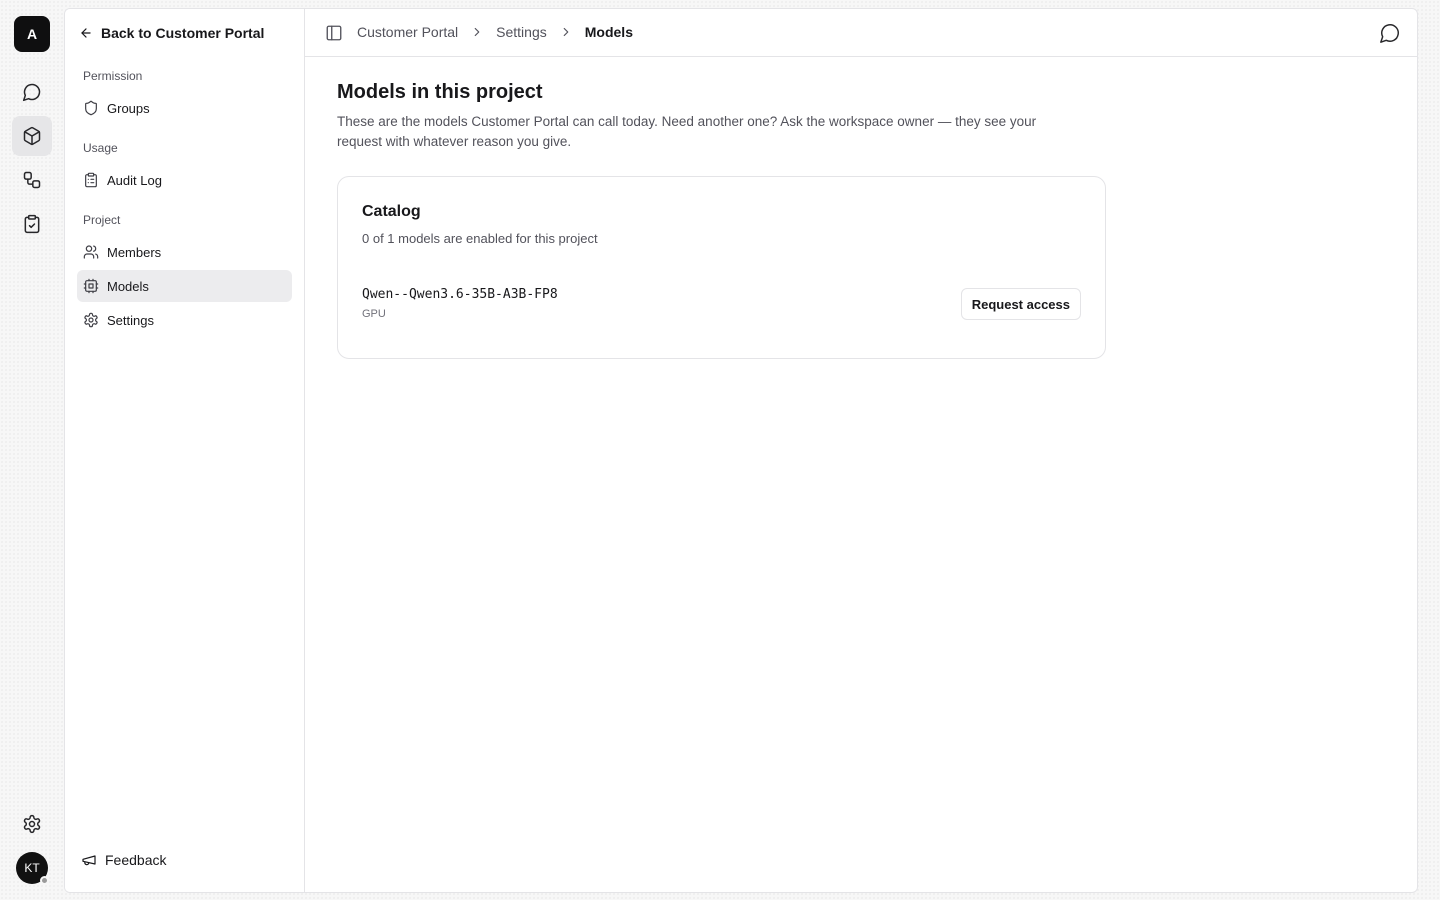  Describe the element at coordinates (128, 286) in the screenshot. I see `sidebar-item-label: Models` at that location.